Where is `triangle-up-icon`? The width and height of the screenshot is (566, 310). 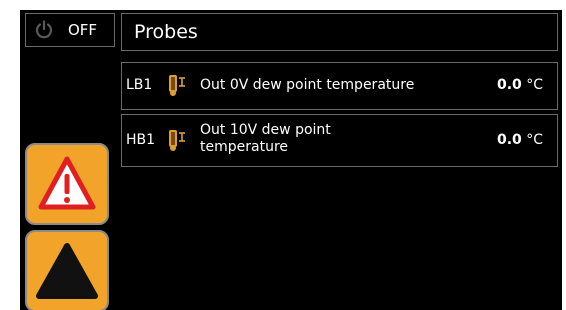 triangle-up-icon is located at coordinates (67, 271).